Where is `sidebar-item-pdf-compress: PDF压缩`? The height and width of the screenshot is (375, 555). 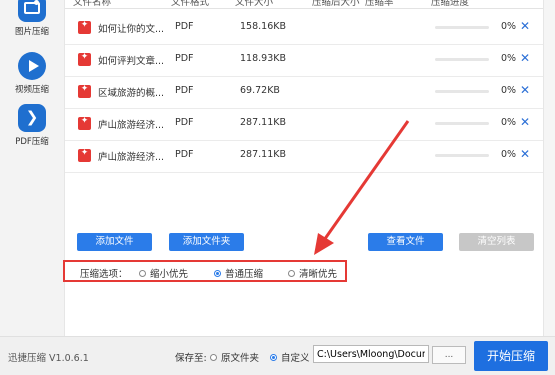
sidebar-item-pdf-compress: PDF压缩 is located at coordinates (32, 125).